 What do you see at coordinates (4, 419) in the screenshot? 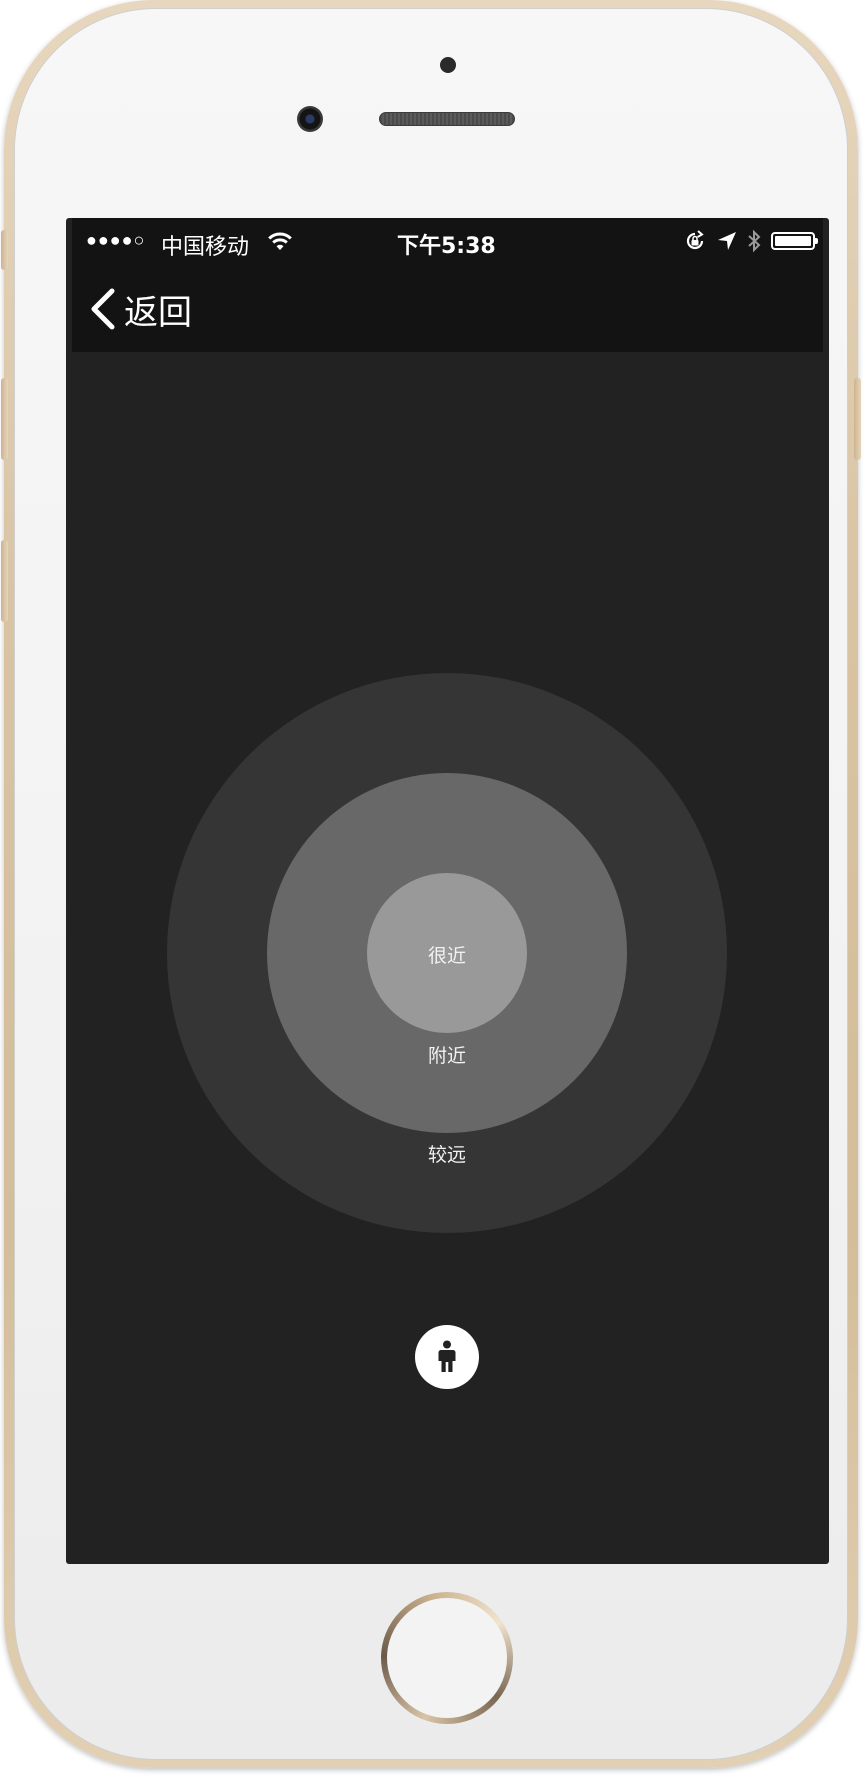
I see `volume-up-button` at bounding box center [4, 419].